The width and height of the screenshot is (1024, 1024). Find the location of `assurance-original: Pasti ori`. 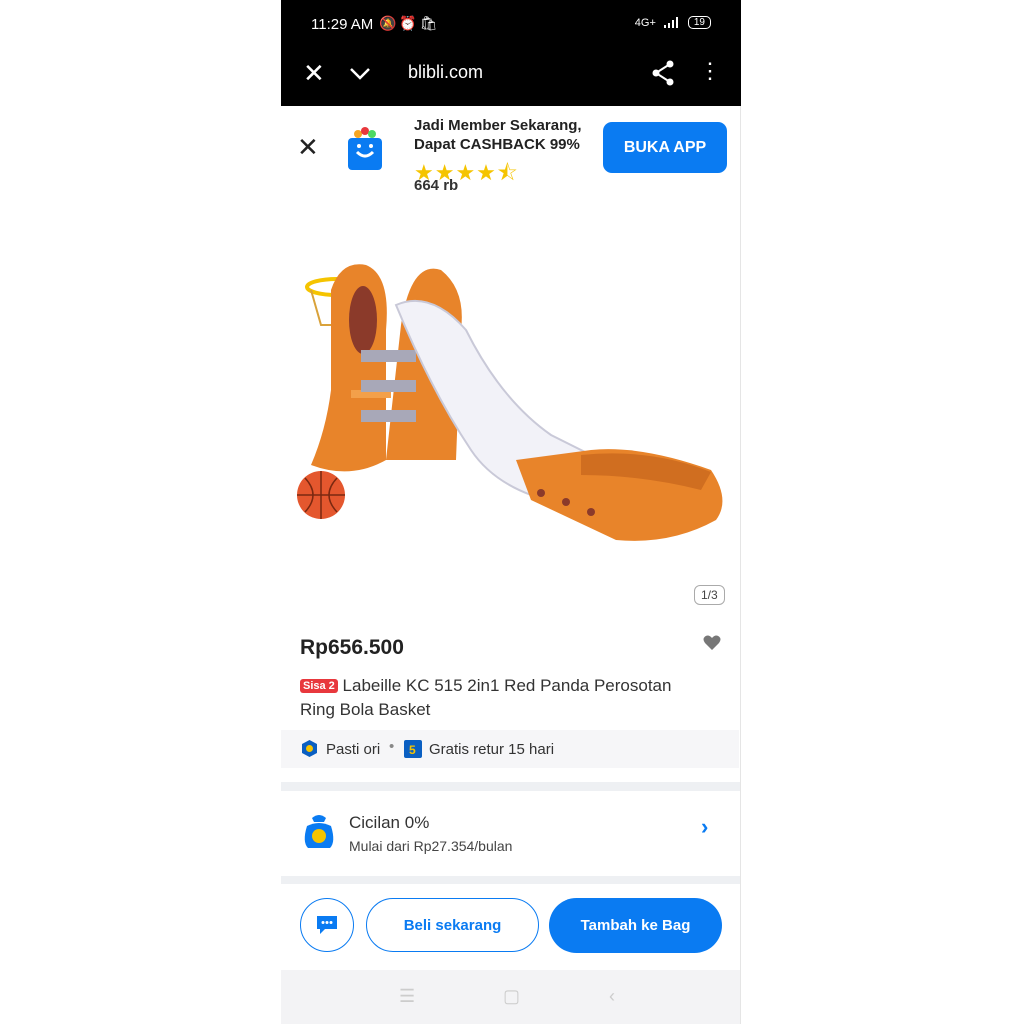

assurance-original: Pasti ori is located at coordinates (353, 749).